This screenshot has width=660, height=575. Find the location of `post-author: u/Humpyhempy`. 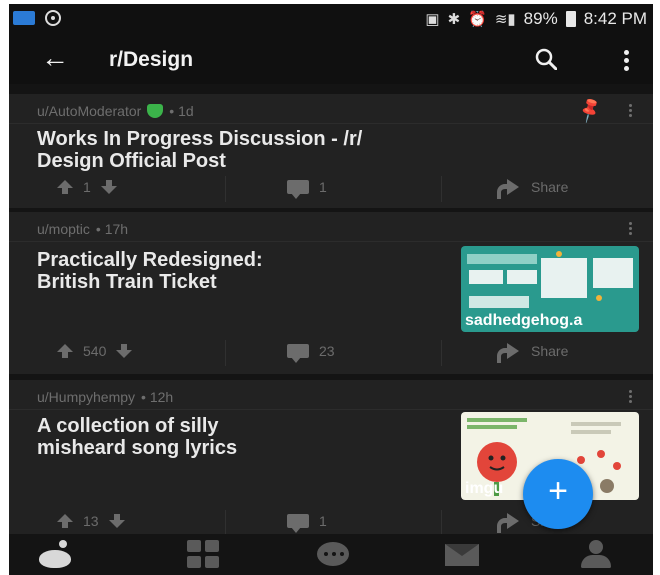

post-author: u/Humpyhempy is located at coordinates (86, 397).